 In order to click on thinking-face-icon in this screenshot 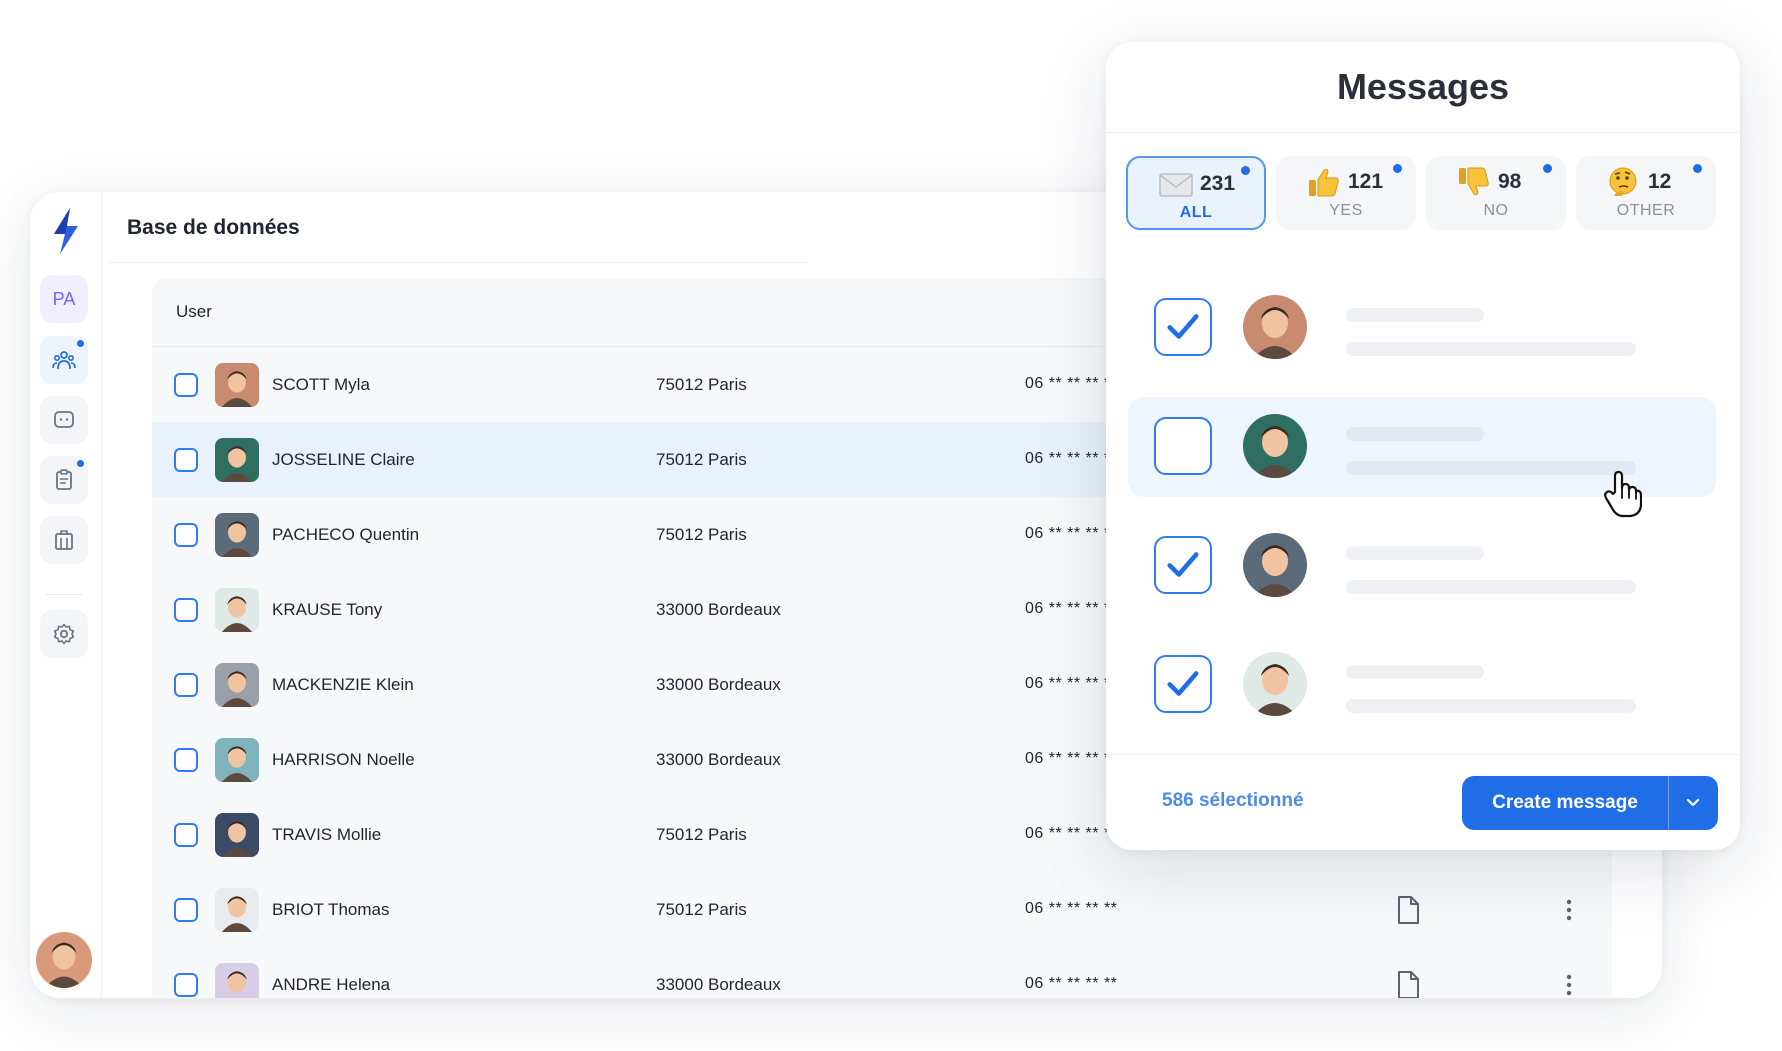, I will do `click(1623, 181)`.